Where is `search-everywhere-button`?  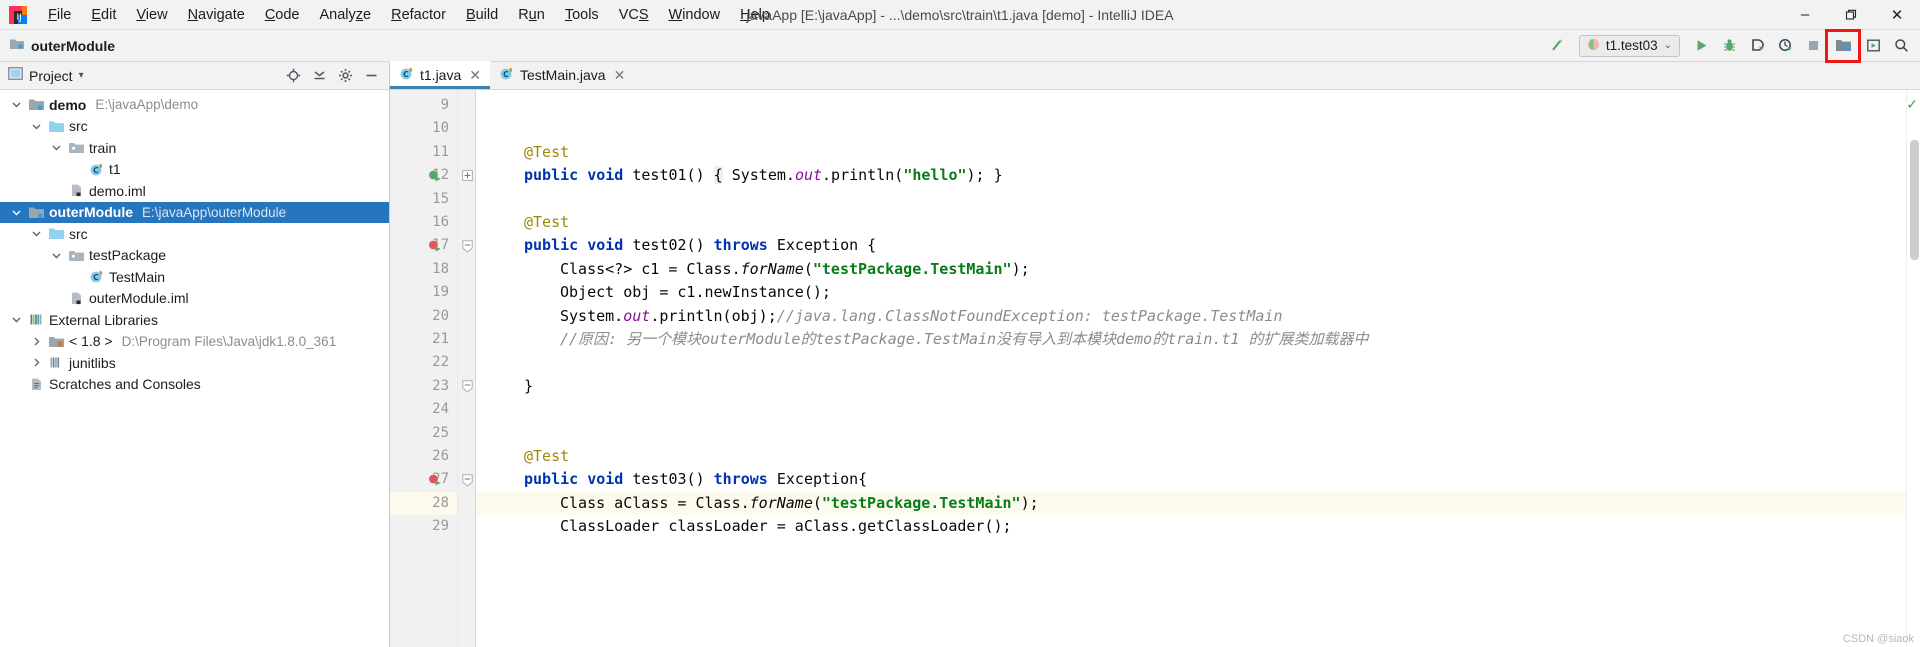 search-everywhere-button is located at coordinates (1901, 46).